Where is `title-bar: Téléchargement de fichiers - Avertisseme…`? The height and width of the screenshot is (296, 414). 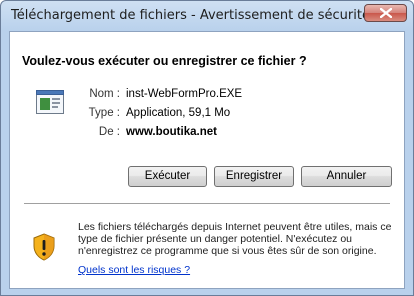
title-bar: Téléchargement de fichiers - Avertisseme… is located at coordinates (207, 16).